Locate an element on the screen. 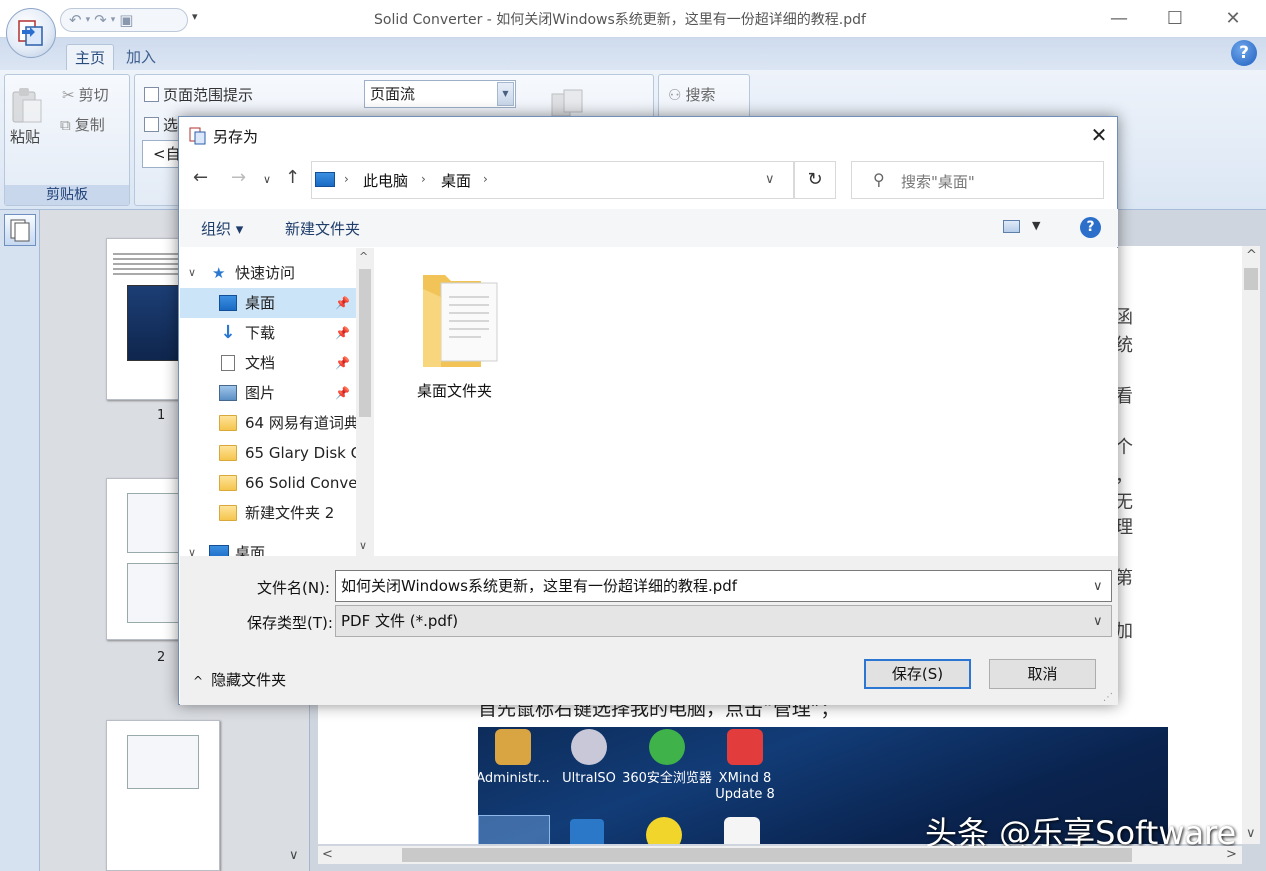 The image size is (1266, 871). desktop-icon is located at coordinates (219, 550).